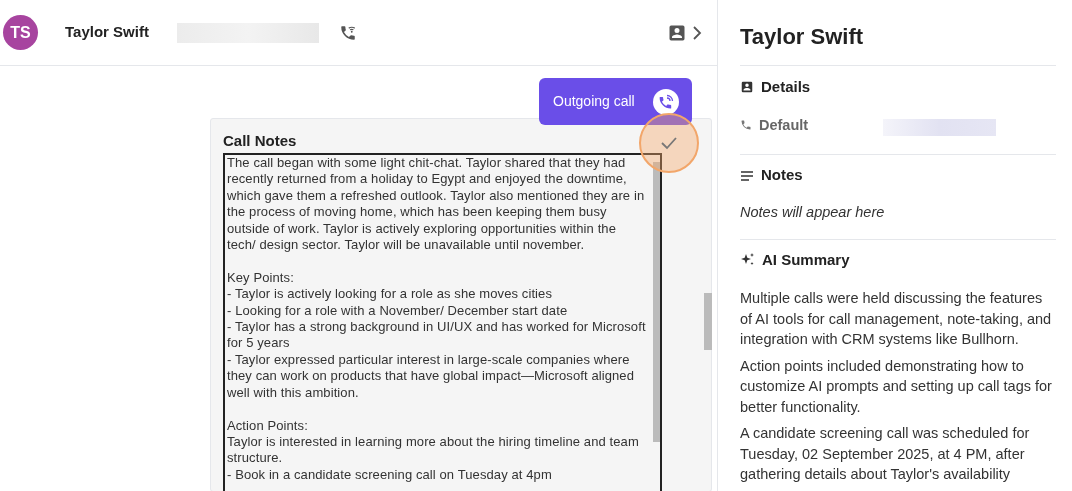 The image size is (1072, 491). I want to click on section-title: Notes, so click(782, 175).